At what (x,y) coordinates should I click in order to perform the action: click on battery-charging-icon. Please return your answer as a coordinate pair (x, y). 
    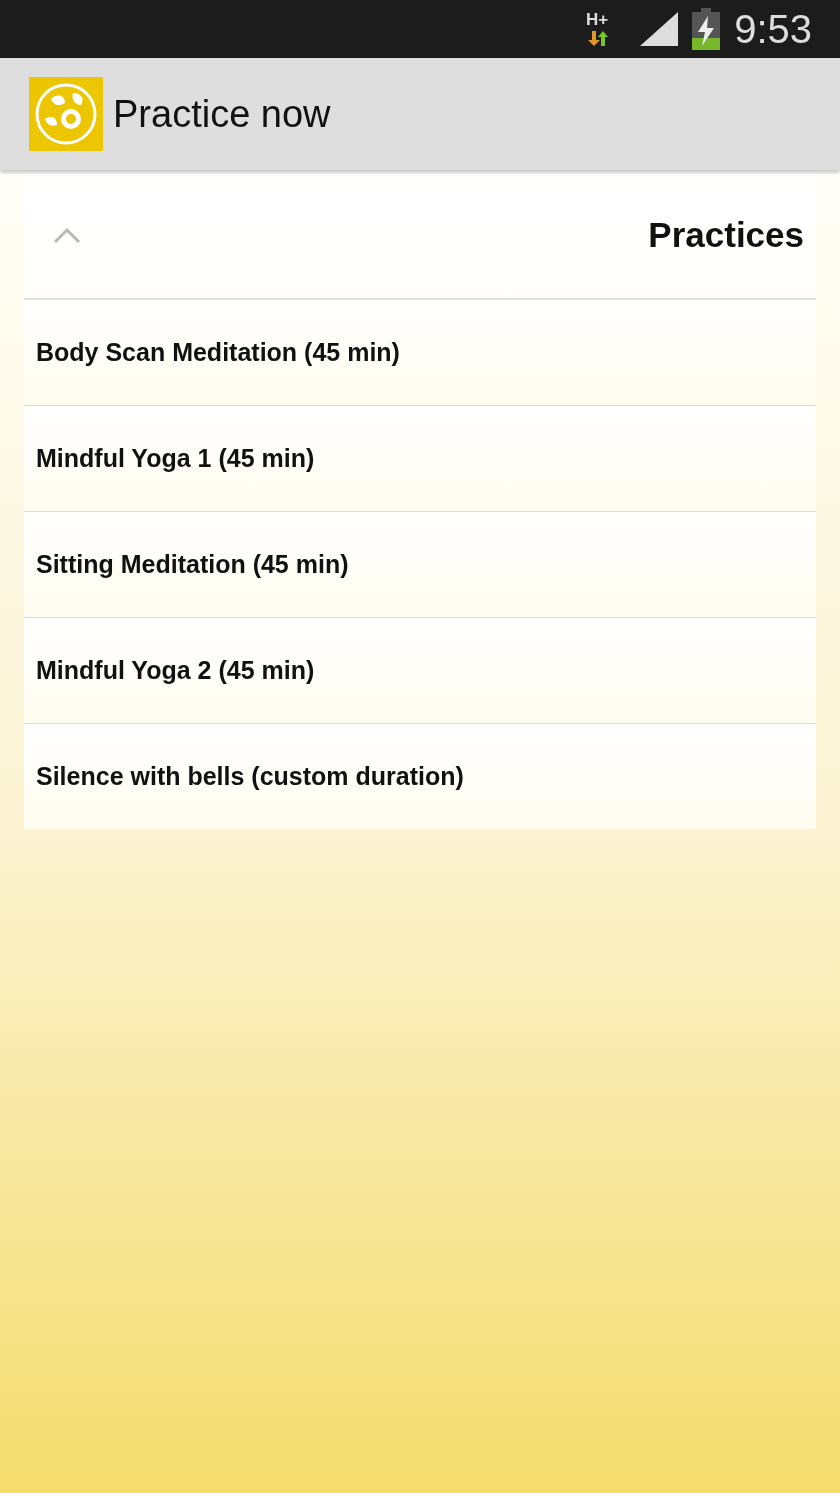
    Looking at the image, I should click on (706, 29).